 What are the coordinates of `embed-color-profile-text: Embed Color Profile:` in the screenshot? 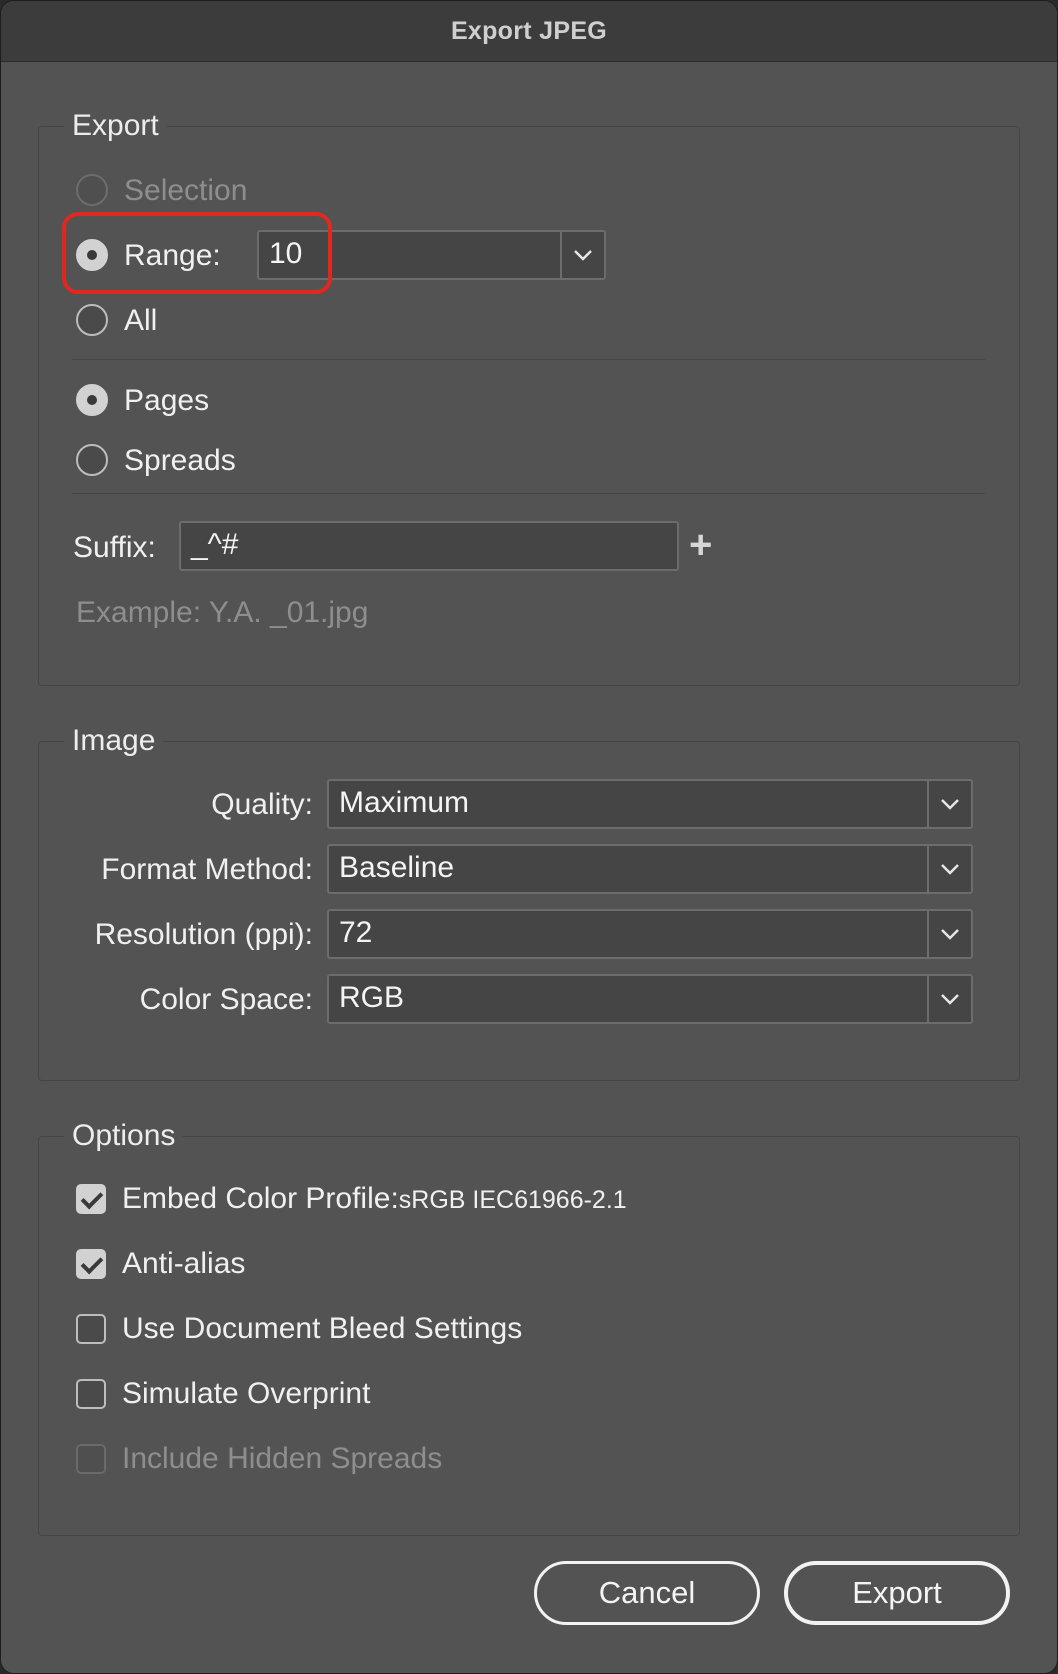 It's located at (260, 1198).